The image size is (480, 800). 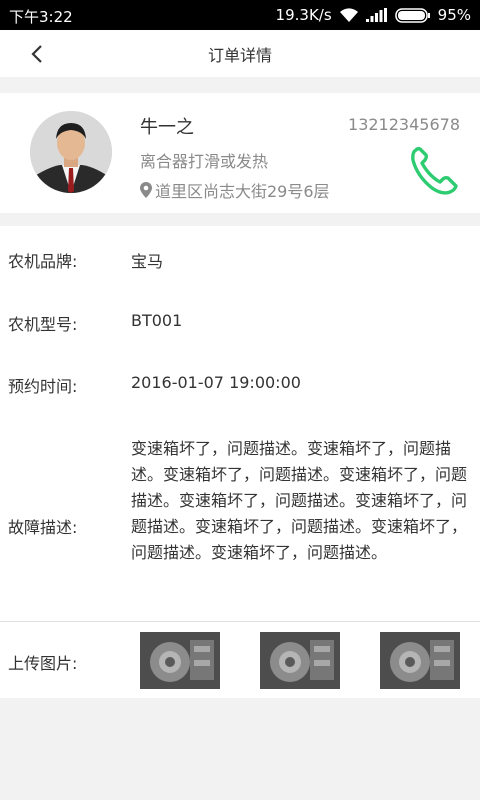 What do you see at coordinates (71, 152) in the screenshot?
I see `avatar` at bounding box center [71, 152].